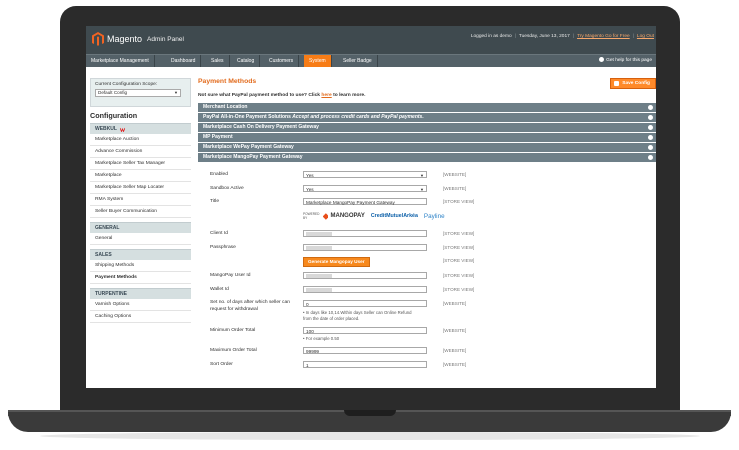  What do you see at coordinates (326, 95) in the screenshot?
I see `notice-link: here` at bounding box center [326, 95].